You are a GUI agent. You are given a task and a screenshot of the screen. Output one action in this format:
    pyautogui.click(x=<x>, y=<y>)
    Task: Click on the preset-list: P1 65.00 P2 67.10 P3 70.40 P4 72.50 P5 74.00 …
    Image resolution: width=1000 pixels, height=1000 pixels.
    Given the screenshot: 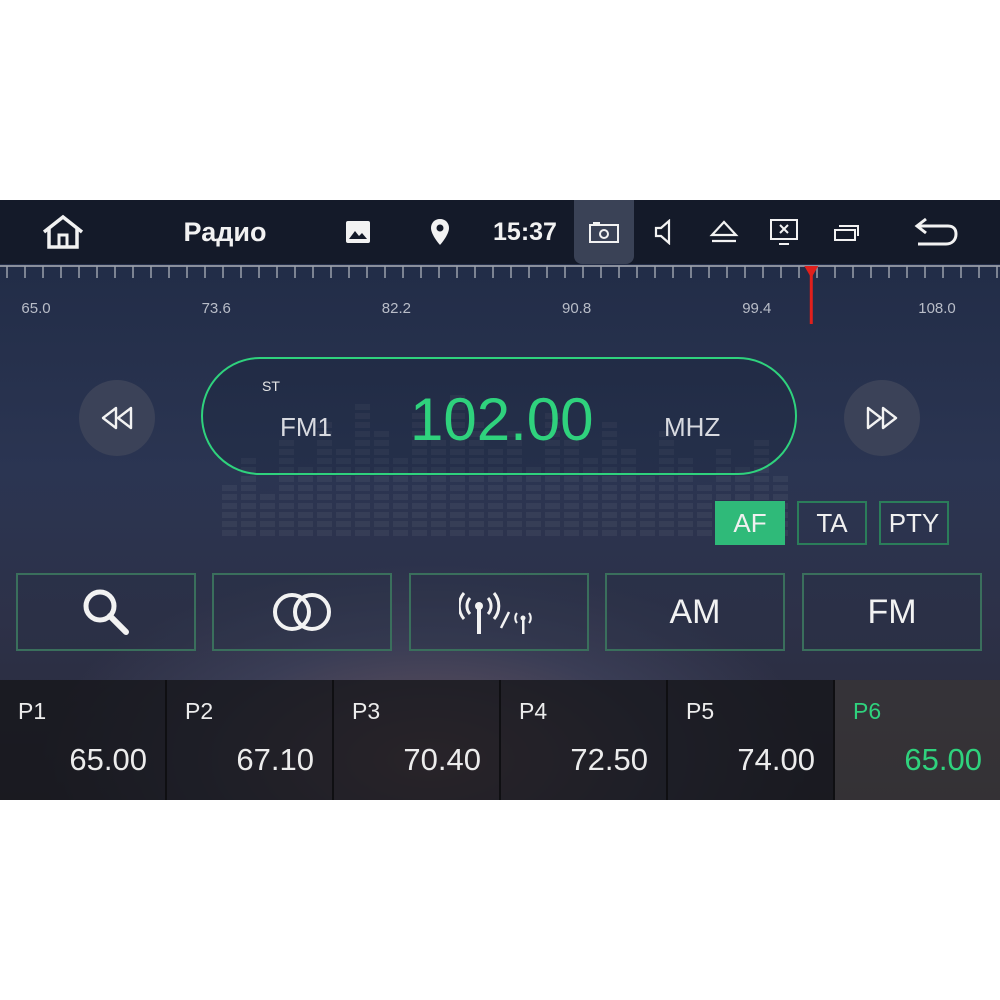 What is the action you would take?
    pyautogui.click(x=500, y=740)
    